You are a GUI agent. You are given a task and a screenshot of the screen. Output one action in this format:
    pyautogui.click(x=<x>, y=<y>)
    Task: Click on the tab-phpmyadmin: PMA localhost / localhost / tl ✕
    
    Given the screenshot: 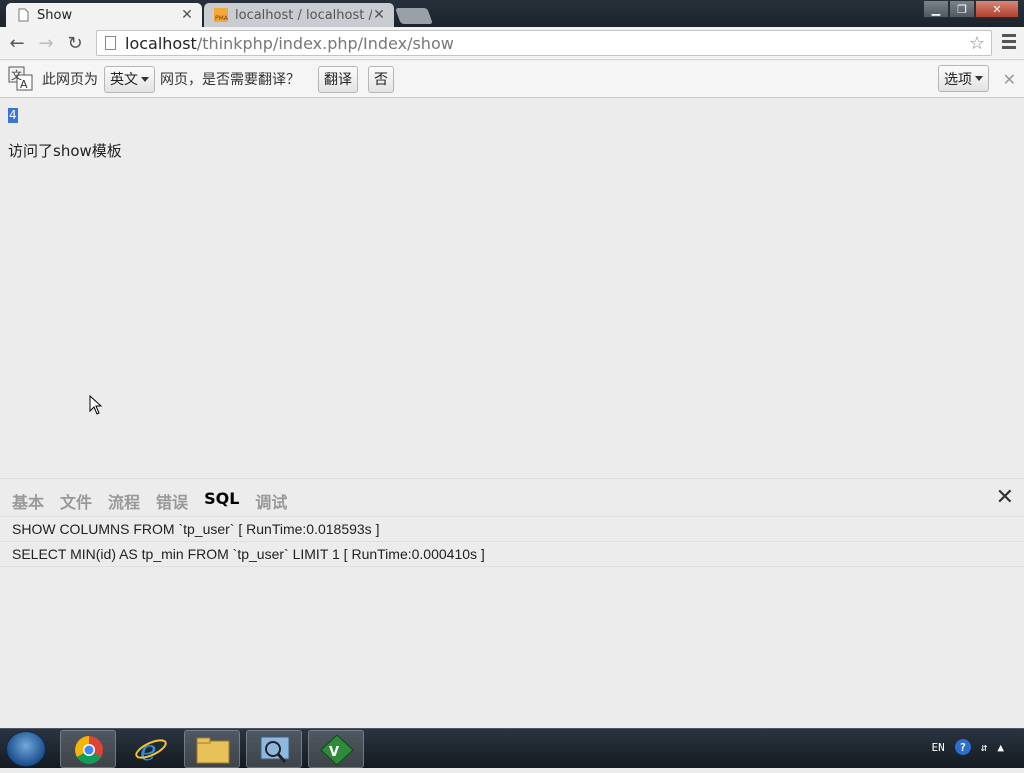 What is the action you would take?
    pyautogui.click(x=299, y=15)
    